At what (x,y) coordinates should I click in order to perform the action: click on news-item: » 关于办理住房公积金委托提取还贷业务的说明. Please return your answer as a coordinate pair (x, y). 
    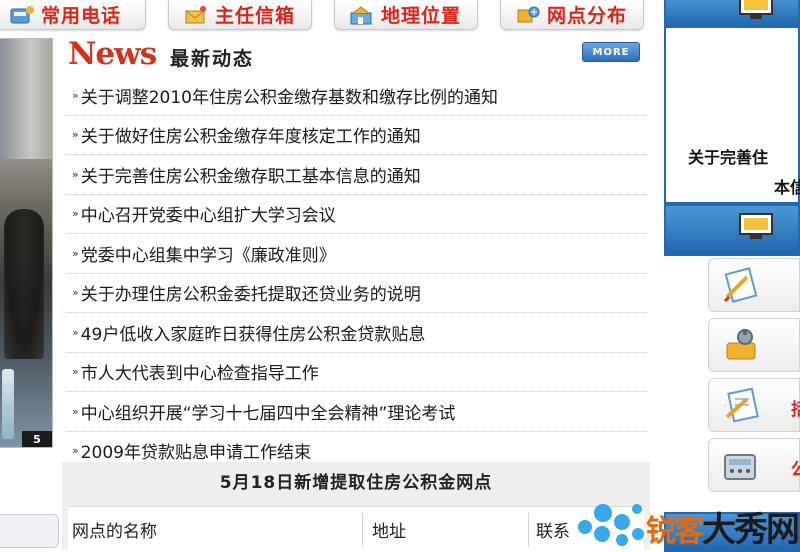
    Looking at the image, I should click on (357, 293).